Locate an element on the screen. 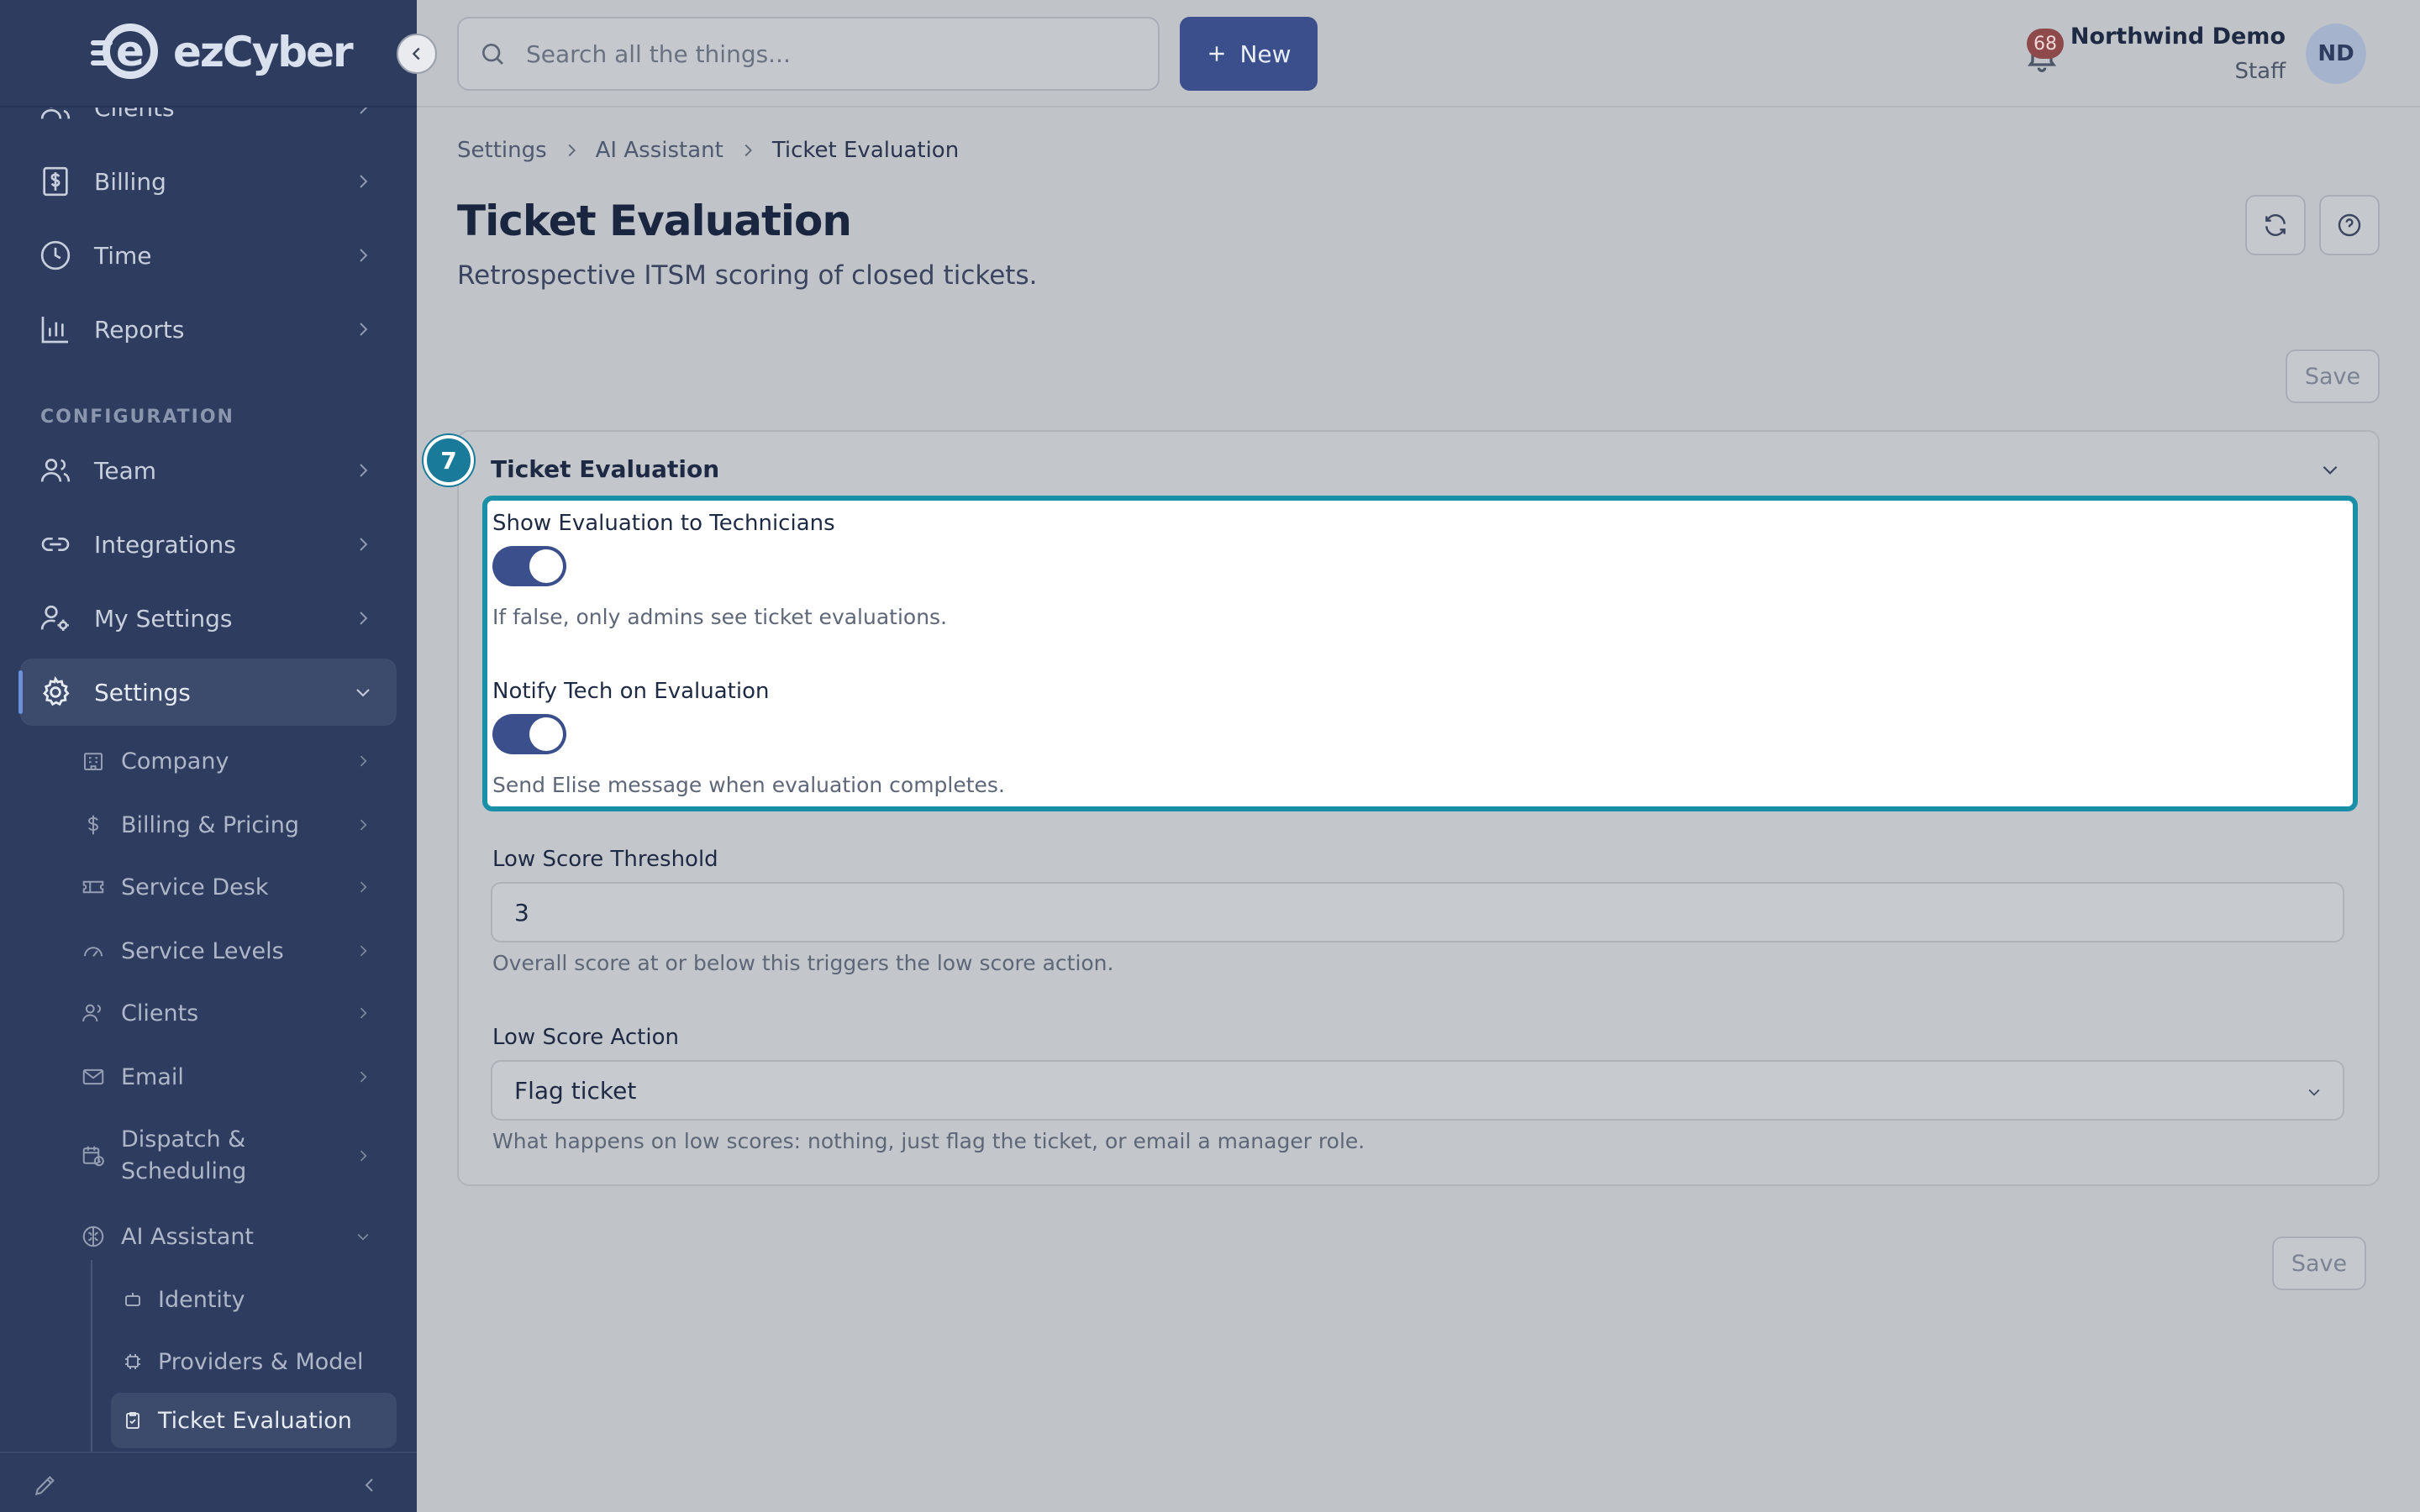 Image resolution: width=2420 pixels, height=1512 pixels. sidebar-leaf-ticket-evaluation: Ticket Evaluation is located at coordinates (254, 1420).